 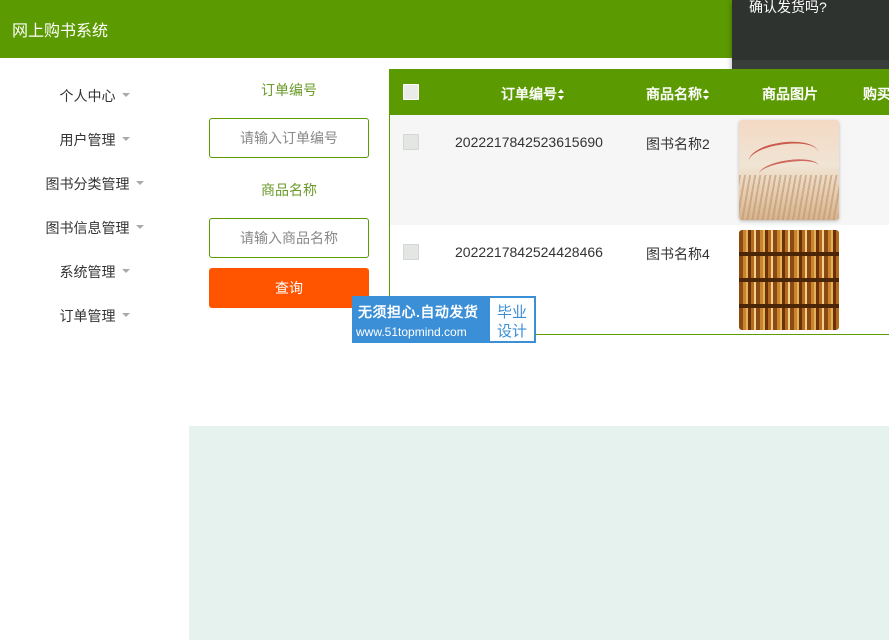 I want to click on column-header-product-image: 商品图片, so click(x=790, y=94).